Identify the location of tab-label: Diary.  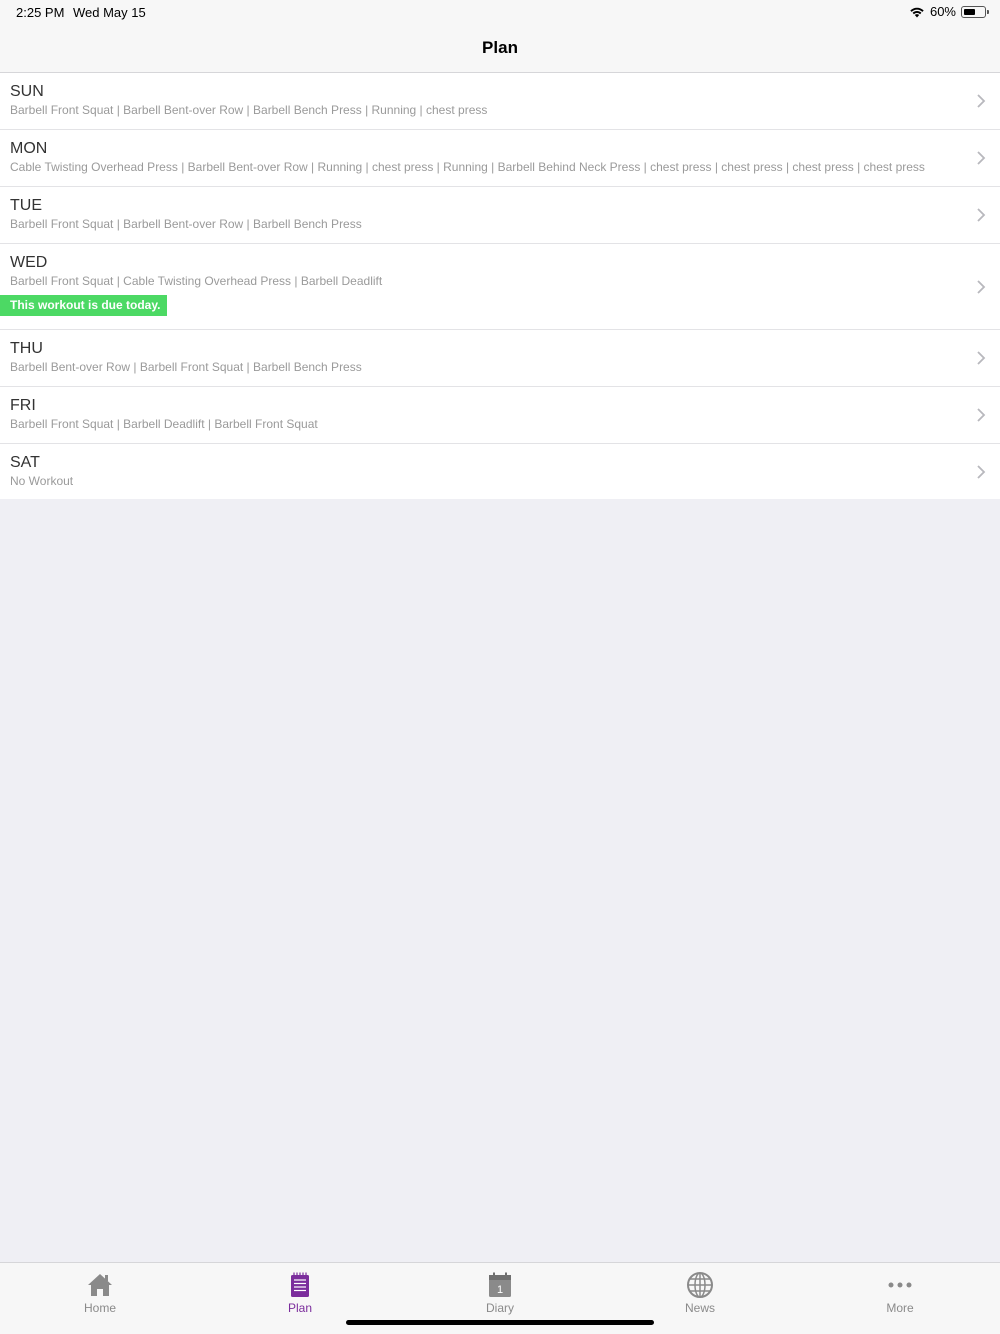
(499, 1308).